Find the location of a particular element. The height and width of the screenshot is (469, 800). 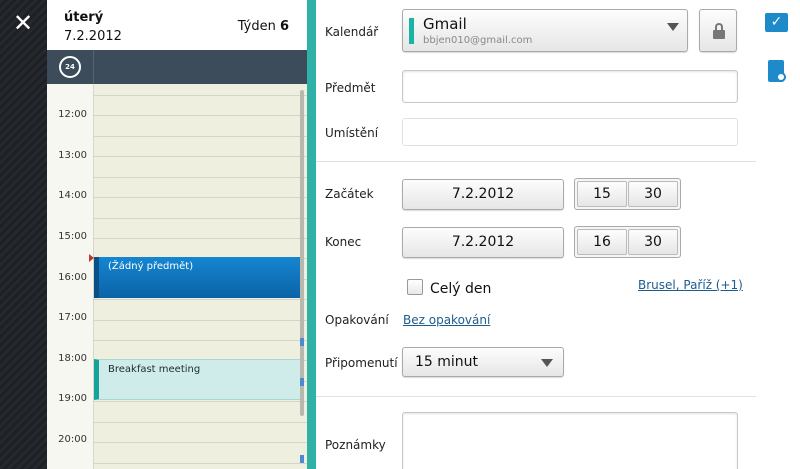

start-time-picker: 15 30 is located at coordinates (627, 194).